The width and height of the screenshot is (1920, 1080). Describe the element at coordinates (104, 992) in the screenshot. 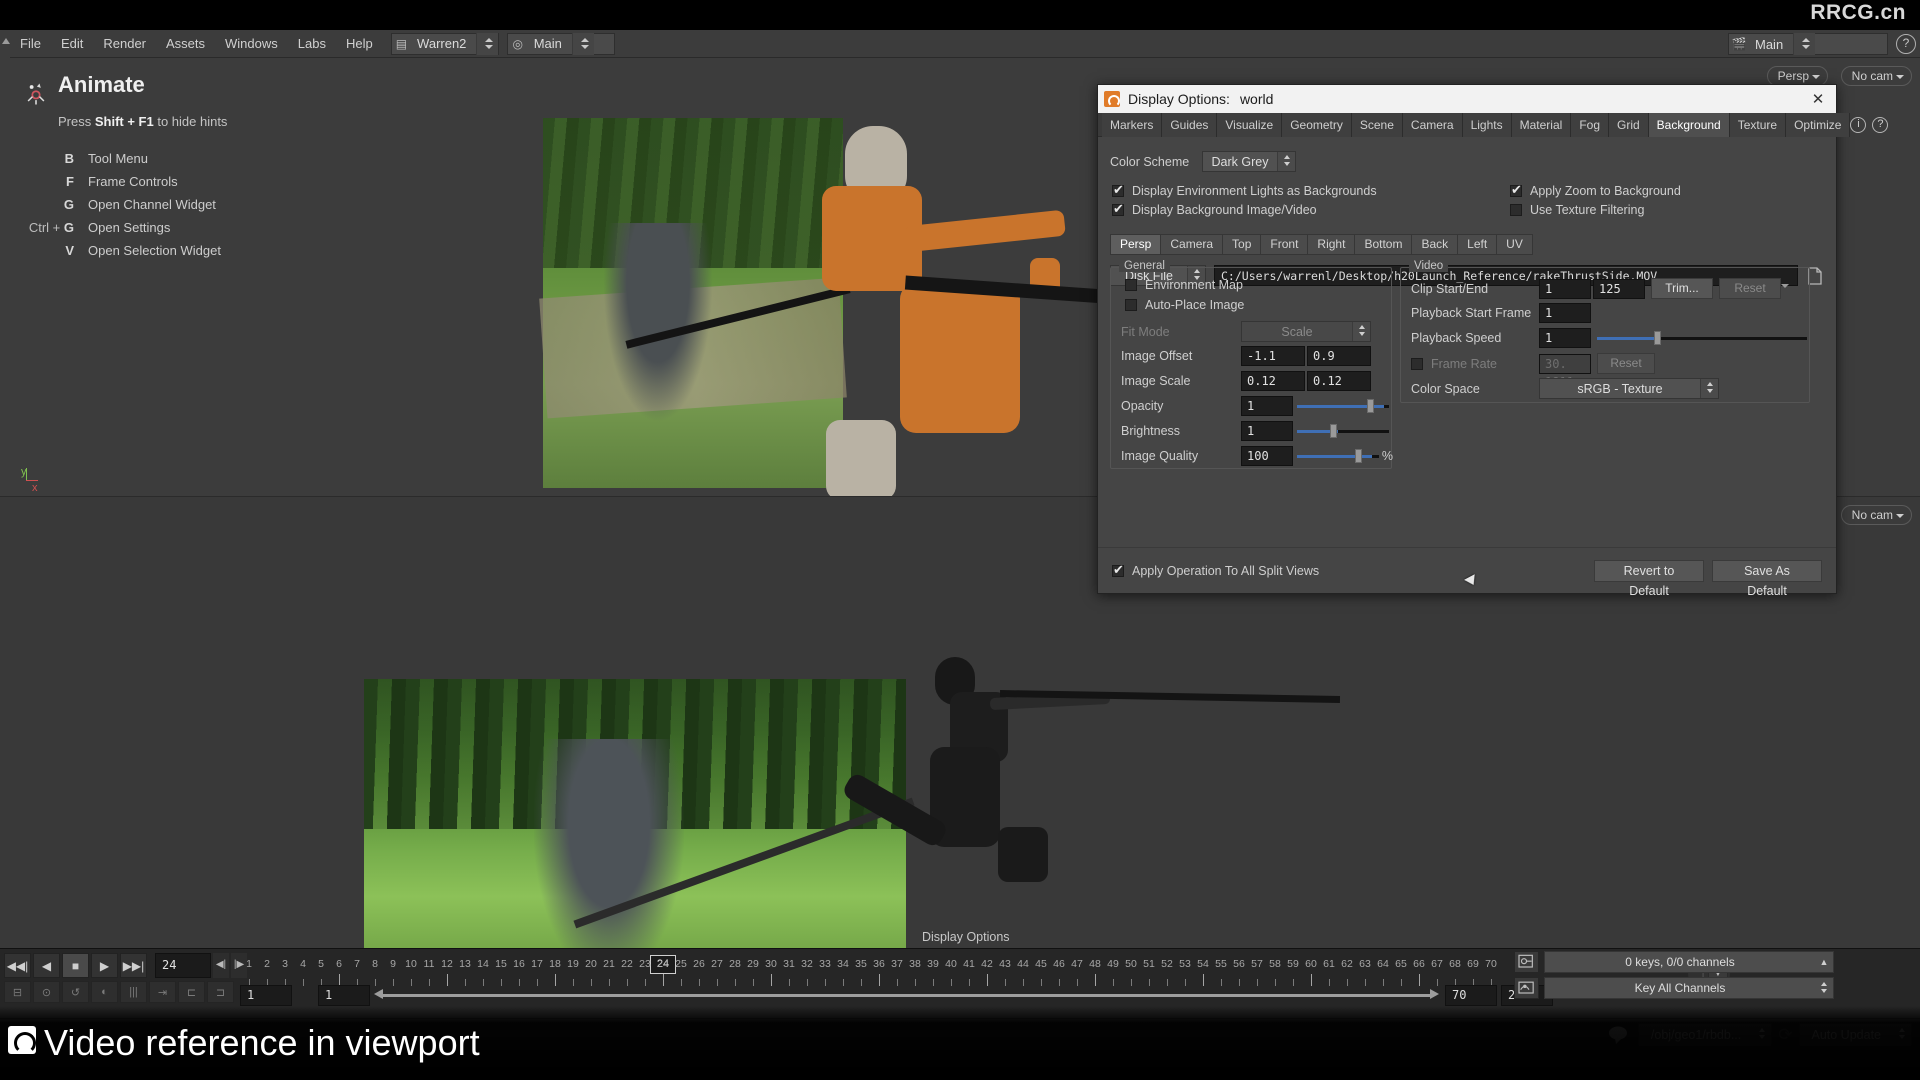

I see `clock-icon: ◐` at that location.